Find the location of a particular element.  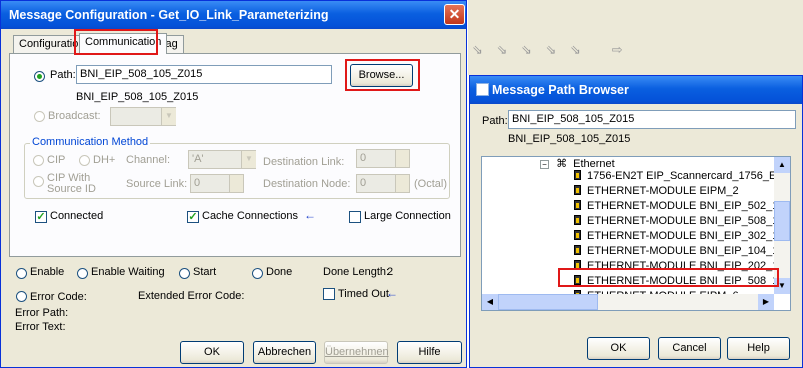

error-code-indicator is located at coordinates (21, 296).